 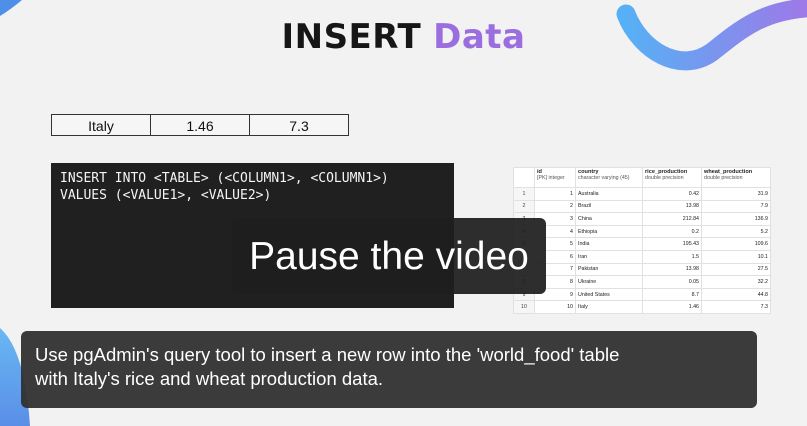 I want to click on table-row: 88Ukraine0.0532.2, so click(x=642, y=282).